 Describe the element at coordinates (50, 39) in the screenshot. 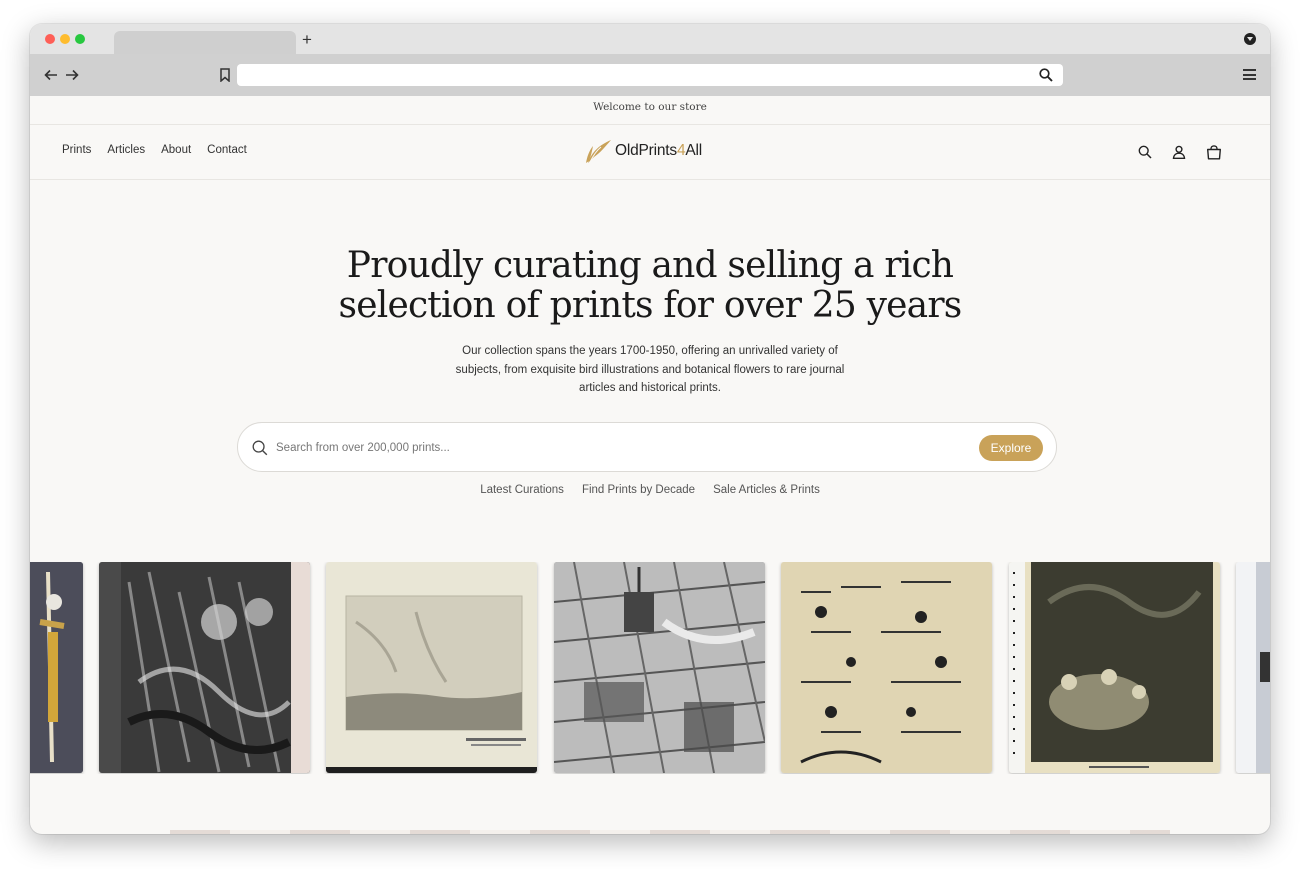

I see `close-window-button` at that location.